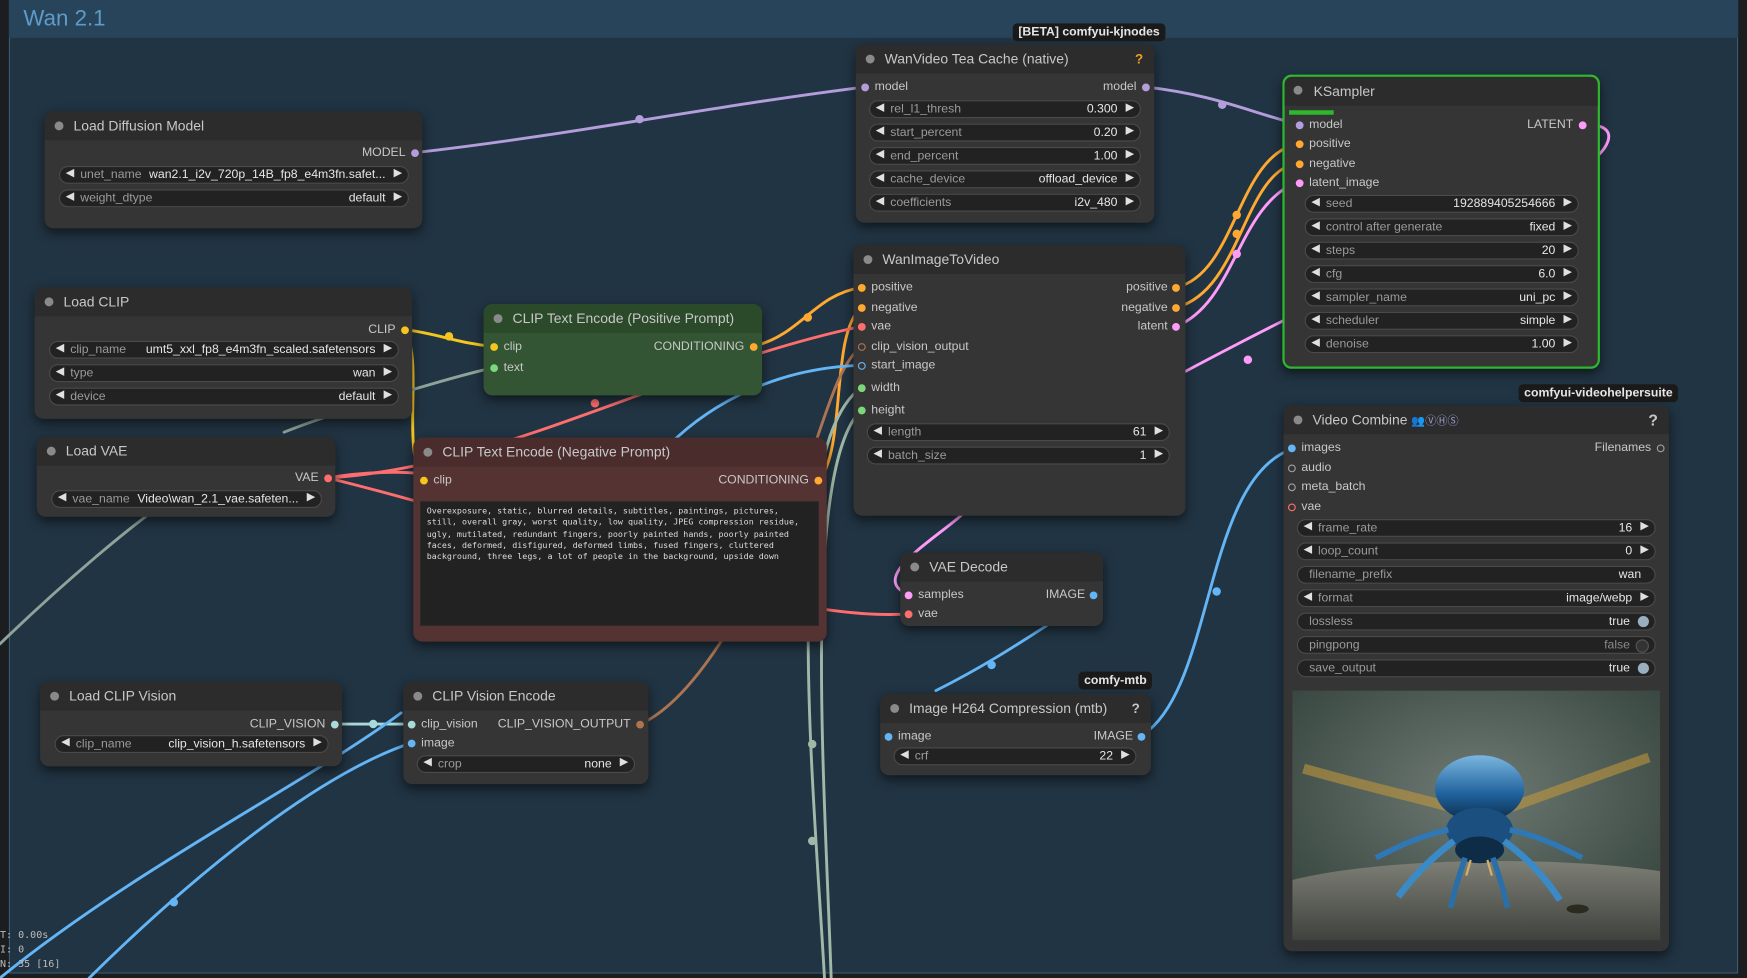  What do you see at coordinates (861, 307) in the screenshot?
I see `input-socket-negative` at bounding box center [861, 307].